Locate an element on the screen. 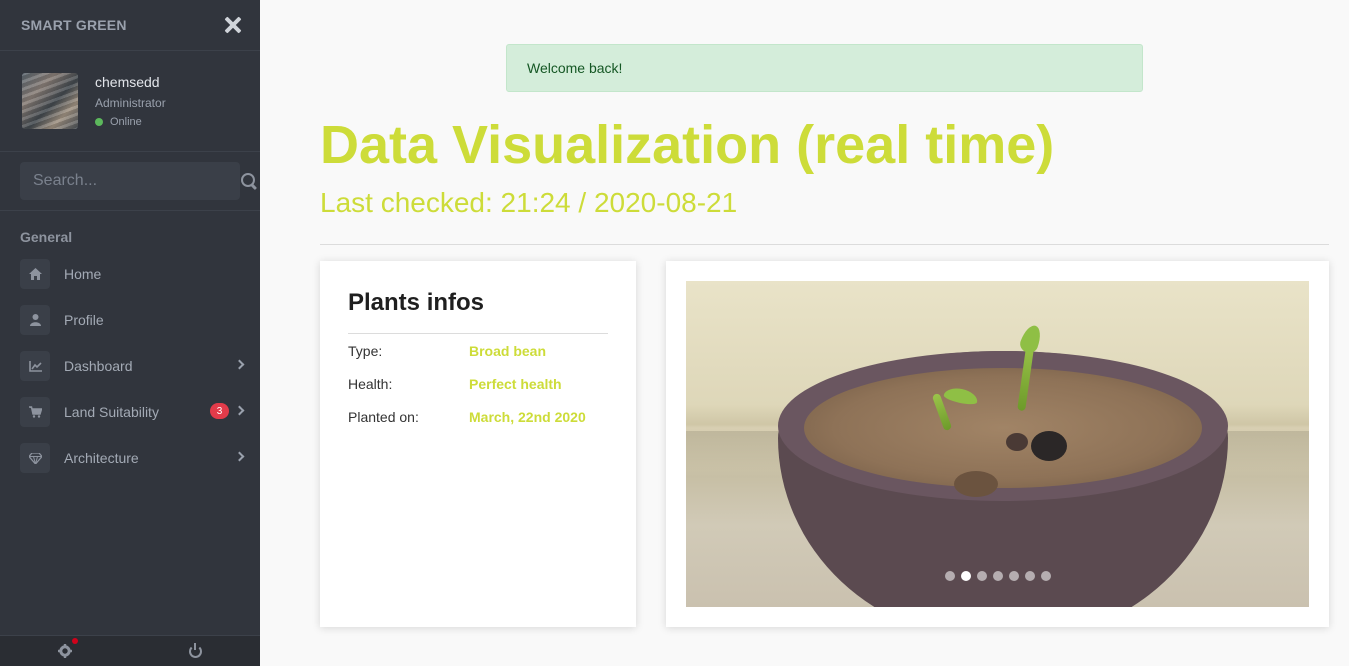 The height and width of the screenshot is (666, 1349). info-value: Perfect health is located at coordinates (515, 383).